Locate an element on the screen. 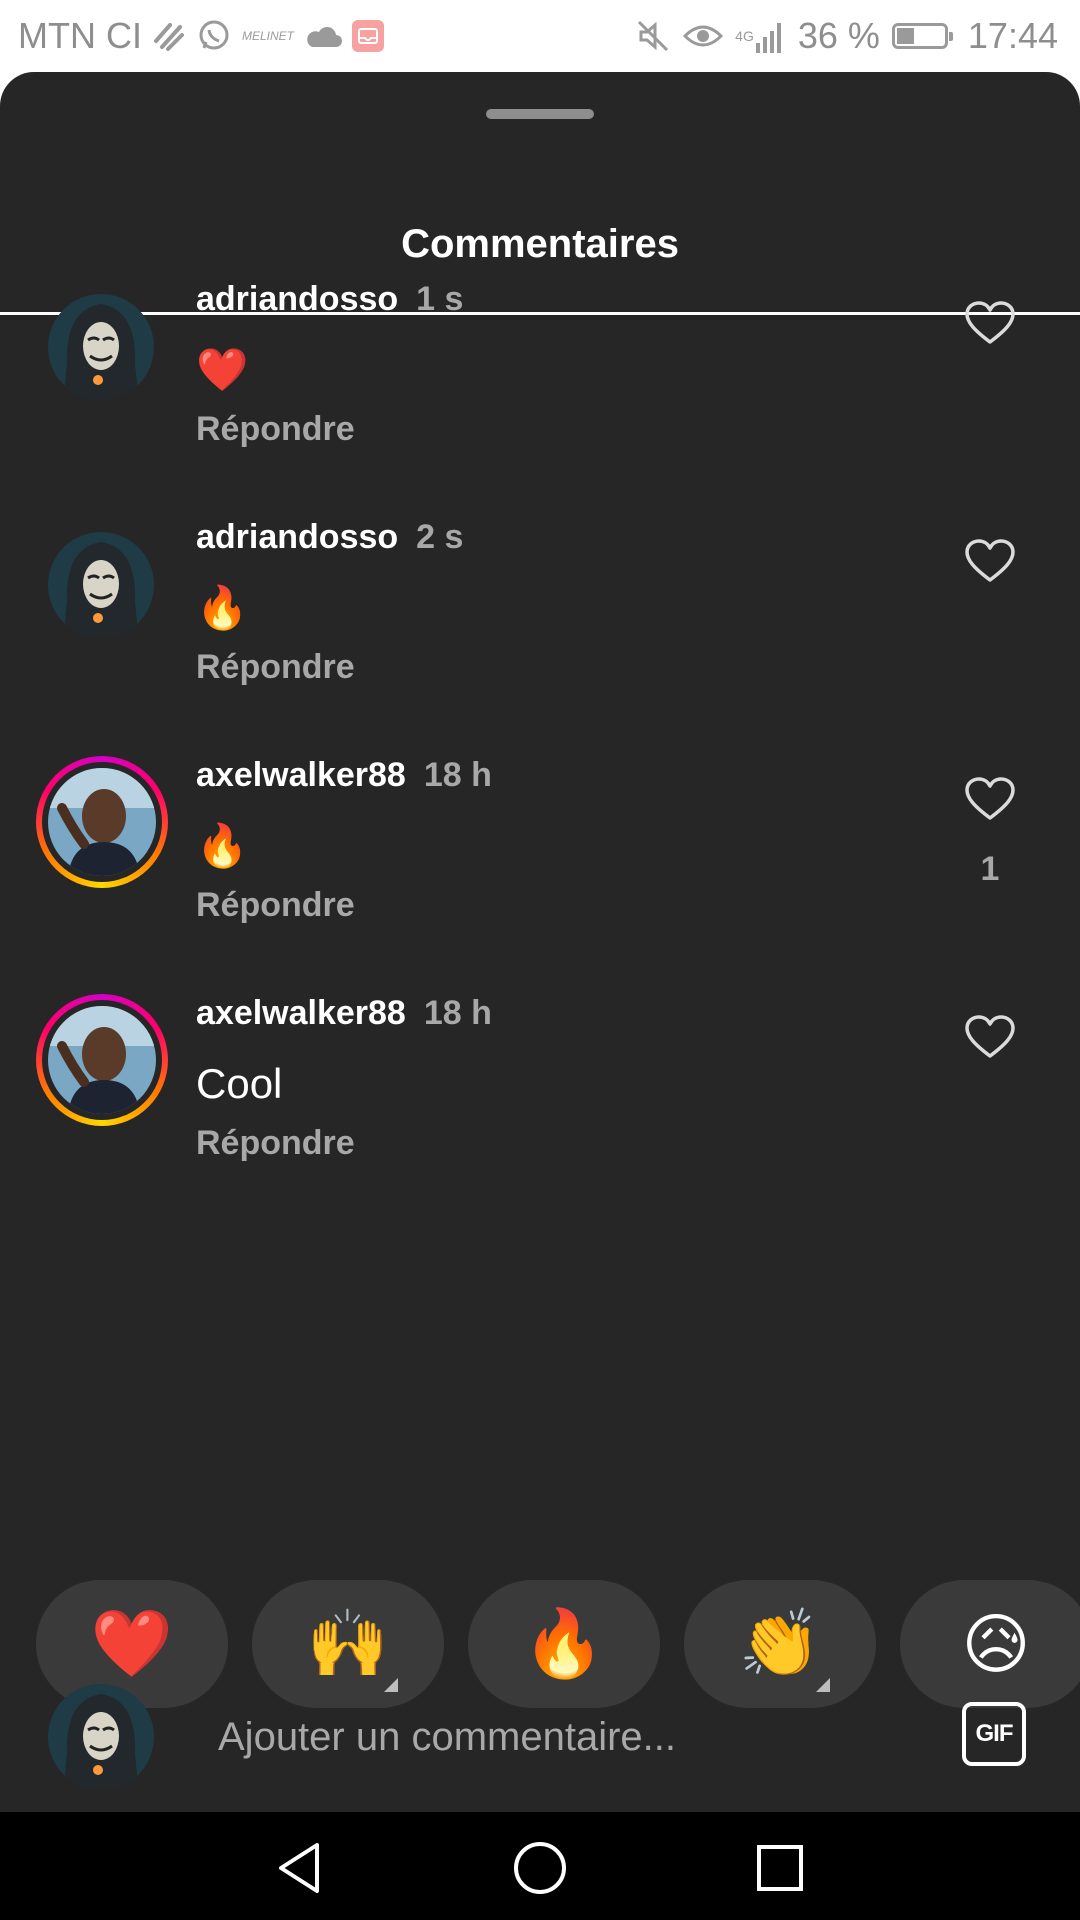 This screenshot has height=1920, width=1080. comment-item: adriandosso 2 s 🔥 Répondre is located at coordinates (540, 618).